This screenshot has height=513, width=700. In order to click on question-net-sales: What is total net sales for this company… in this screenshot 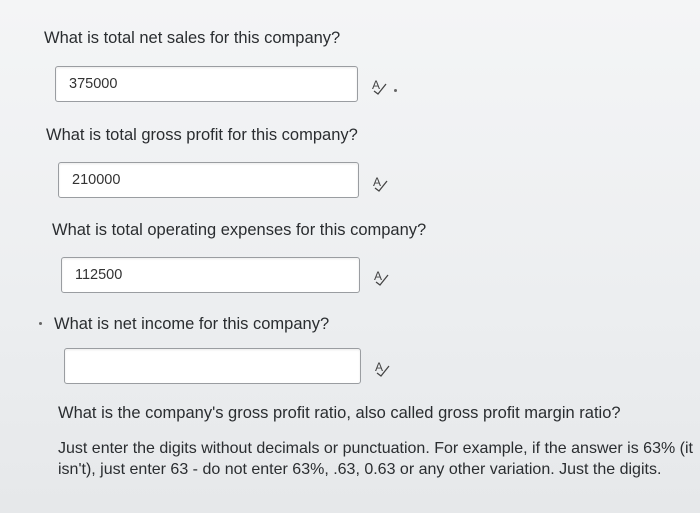, I will do `click(192, 38)`.